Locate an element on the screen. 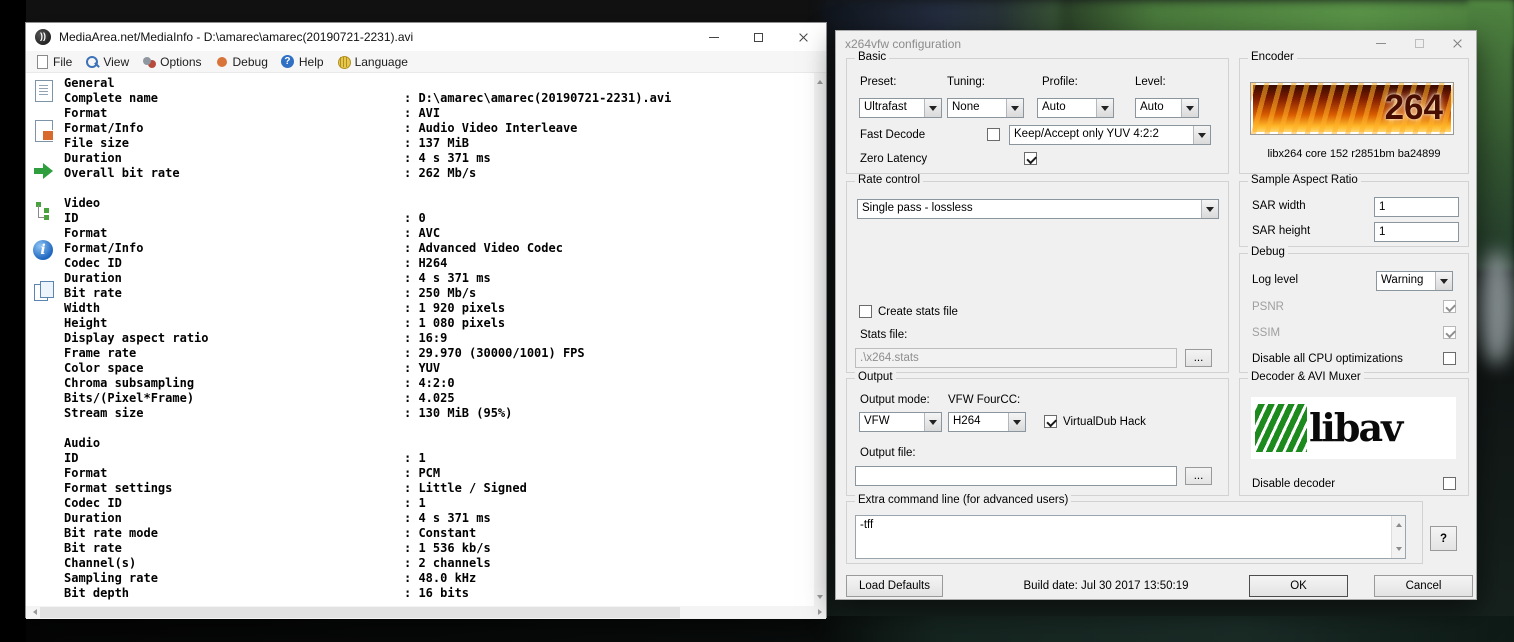 The image size is (1514, 642). info-row-label is located at coordinates (234, 428).